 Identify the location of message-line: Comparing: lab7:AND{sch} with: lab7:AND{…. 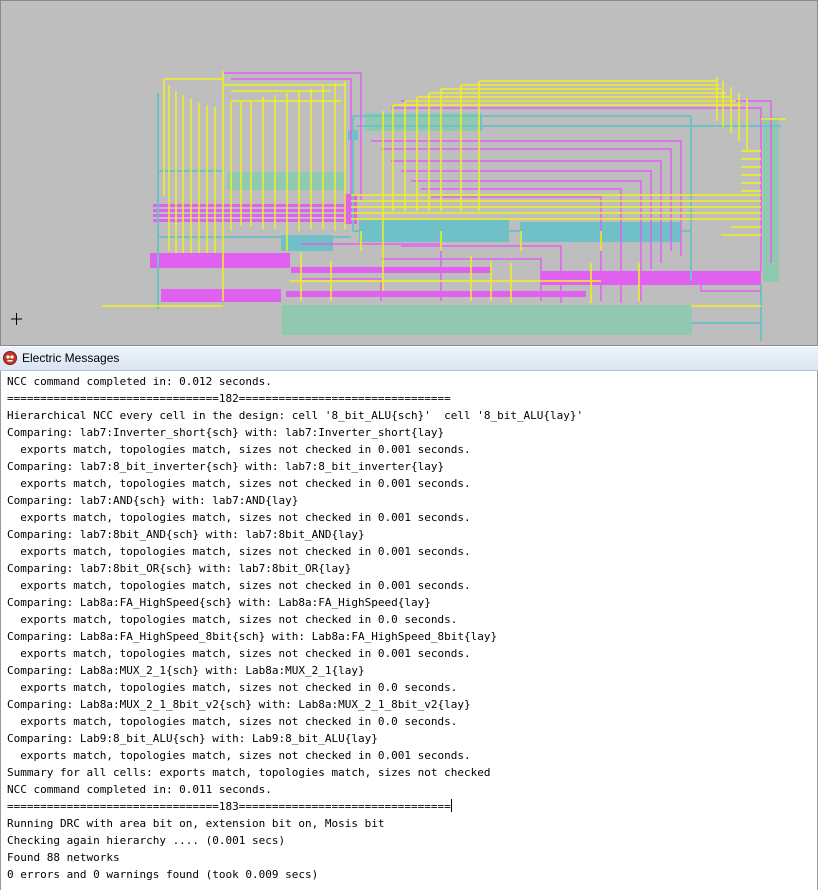
(295, 500).